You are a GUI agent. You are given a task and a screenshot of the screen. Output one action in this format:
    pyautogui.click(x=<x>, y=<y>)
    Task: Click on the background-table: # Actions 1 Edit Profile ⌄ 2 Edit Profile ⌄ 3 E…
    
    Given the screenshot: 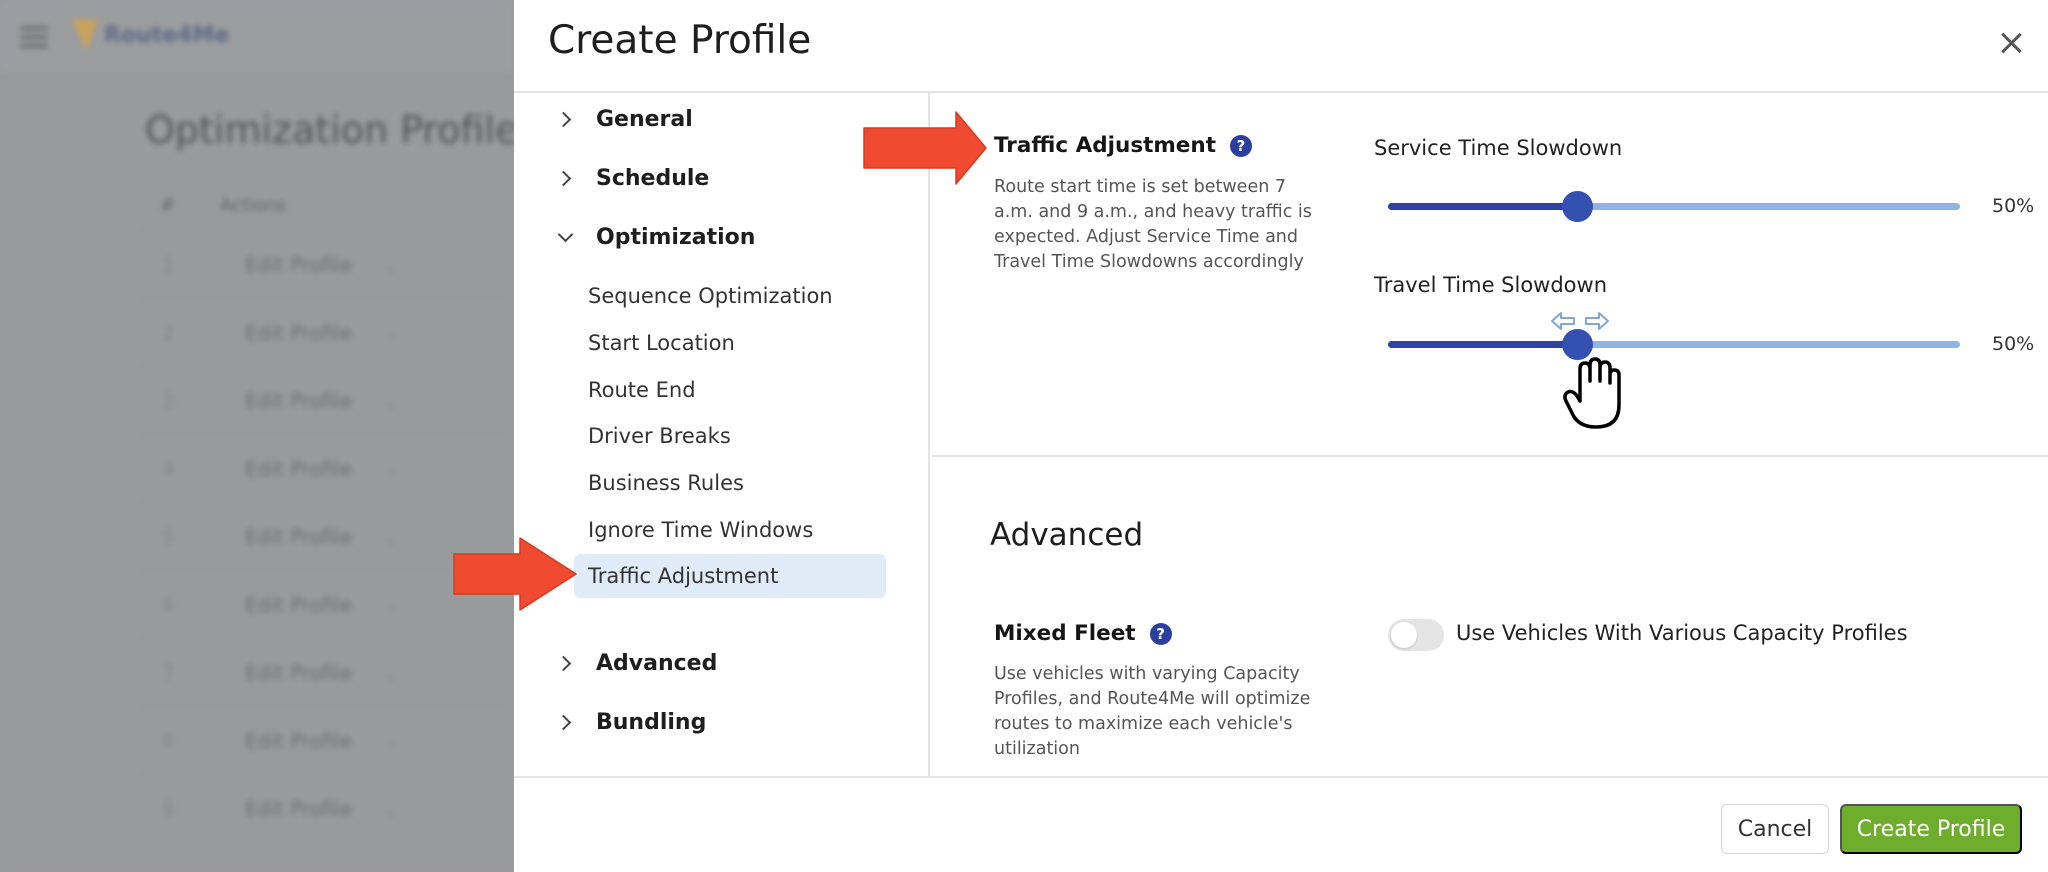 What is the action you would take?
    pyautogui.click(x=327, y=511)
    